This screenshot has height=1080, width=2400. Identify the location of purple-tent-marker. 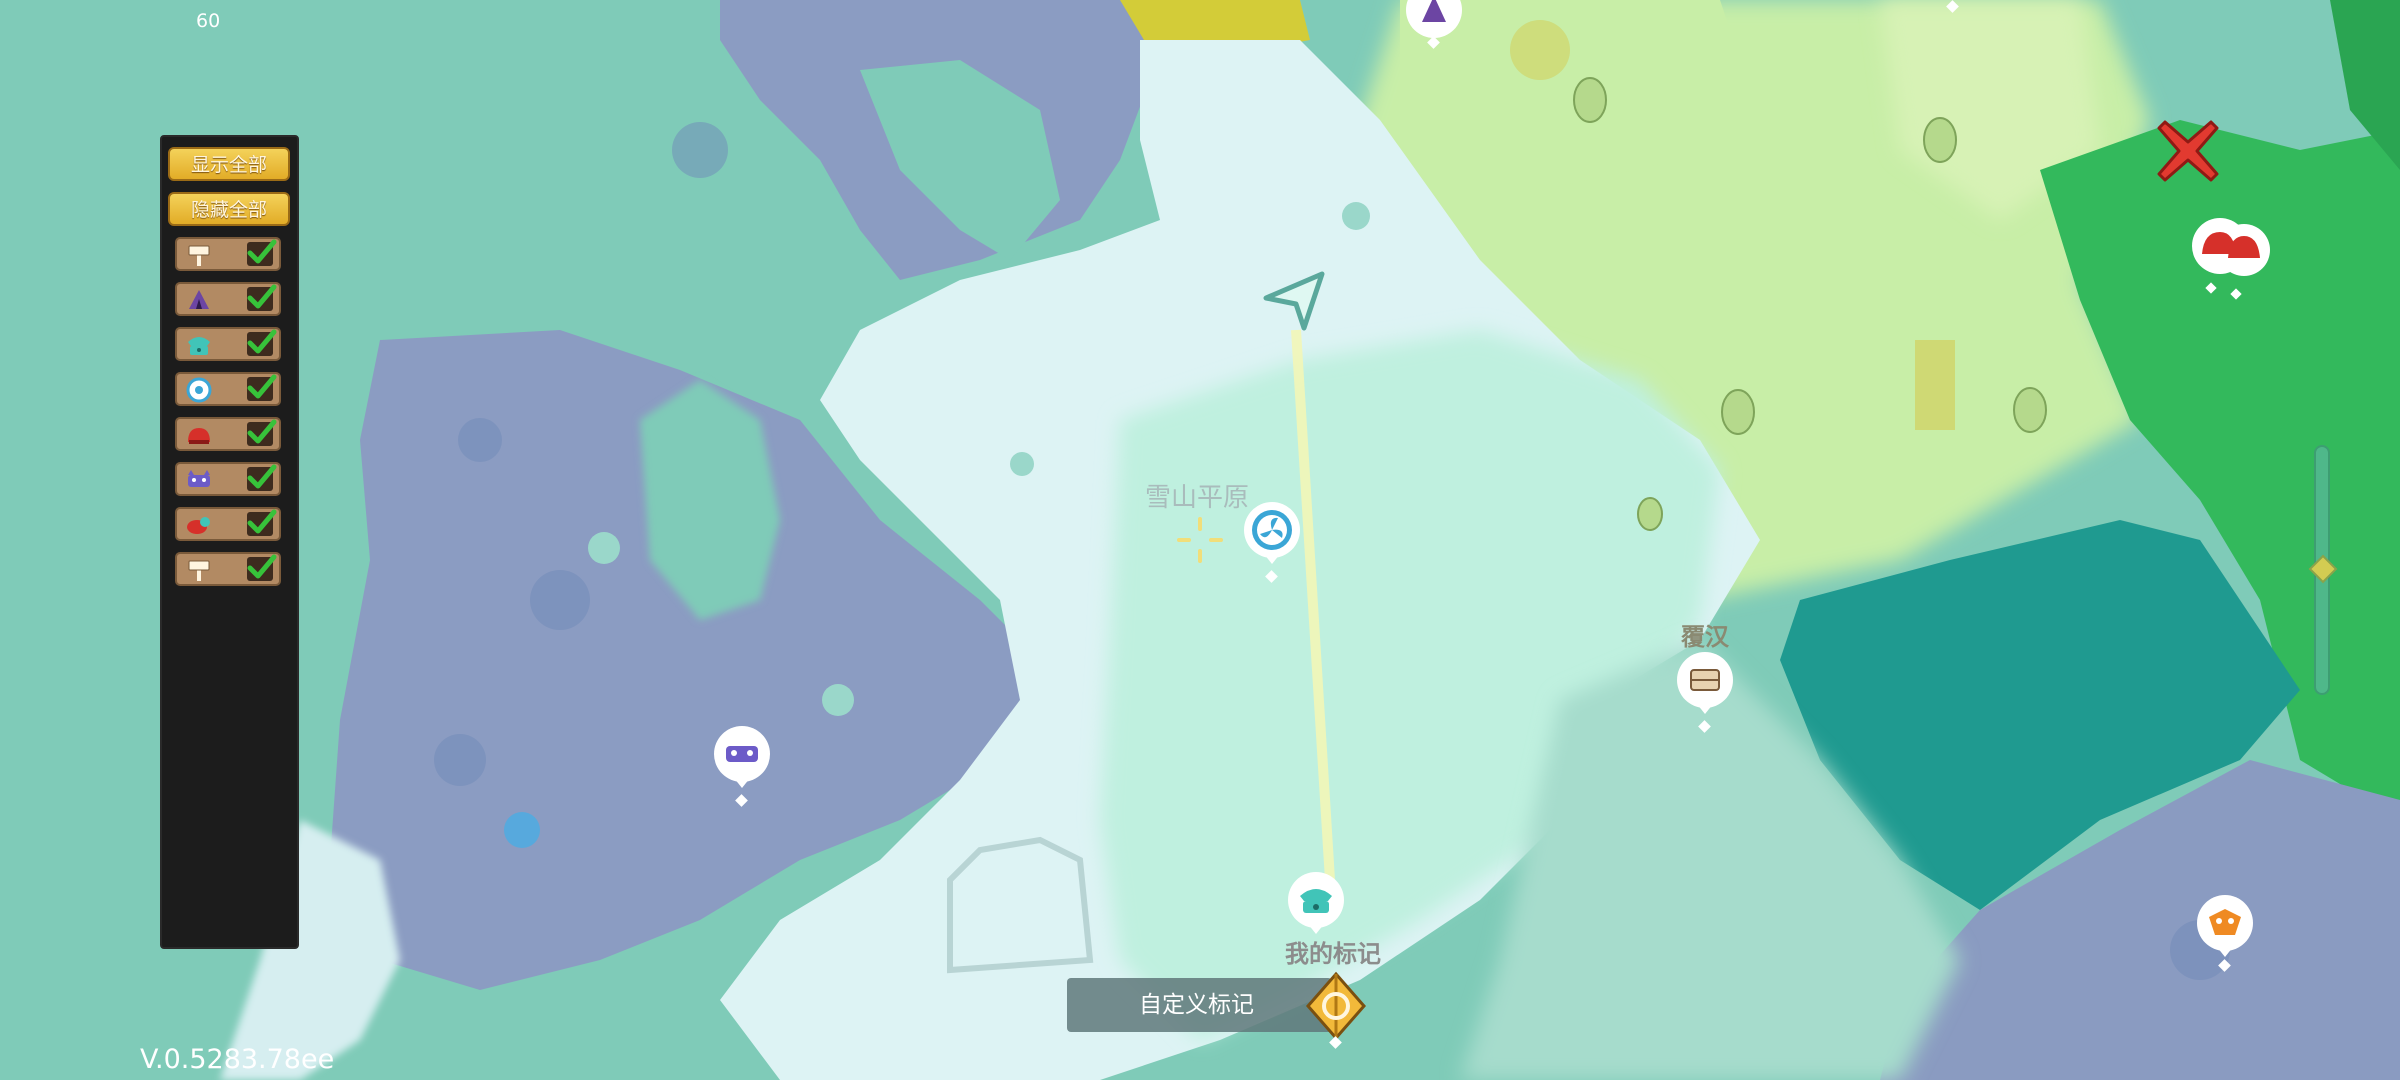
(1434, 32).